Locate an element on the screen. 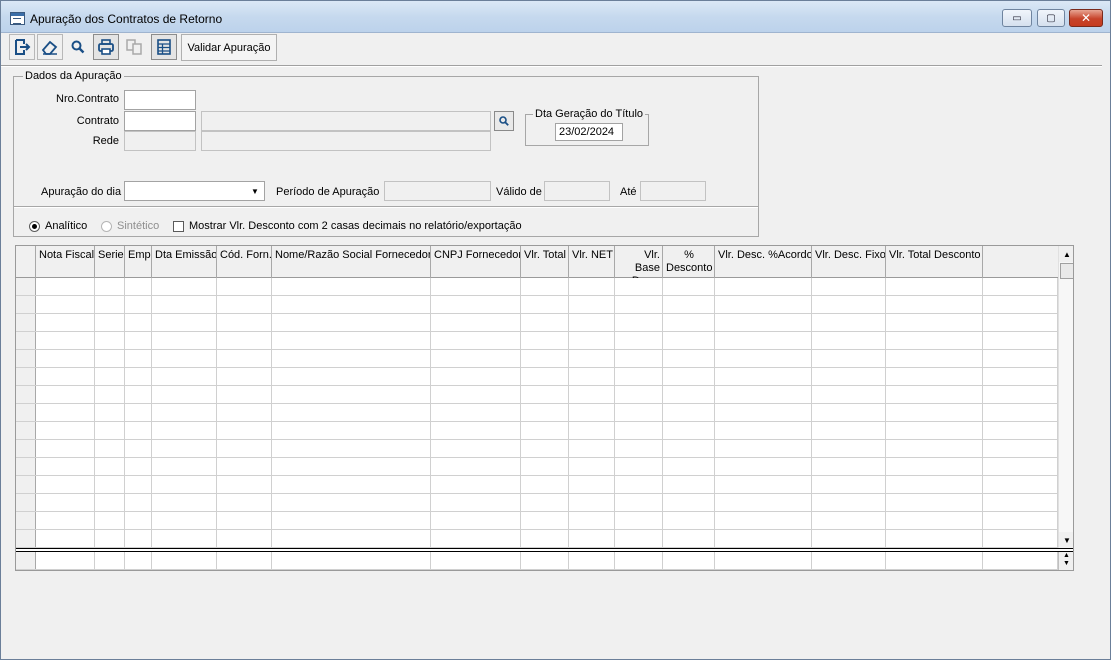 The image size is (1111, 660). close-button: ✕ is located at coordinates (1086, 18).